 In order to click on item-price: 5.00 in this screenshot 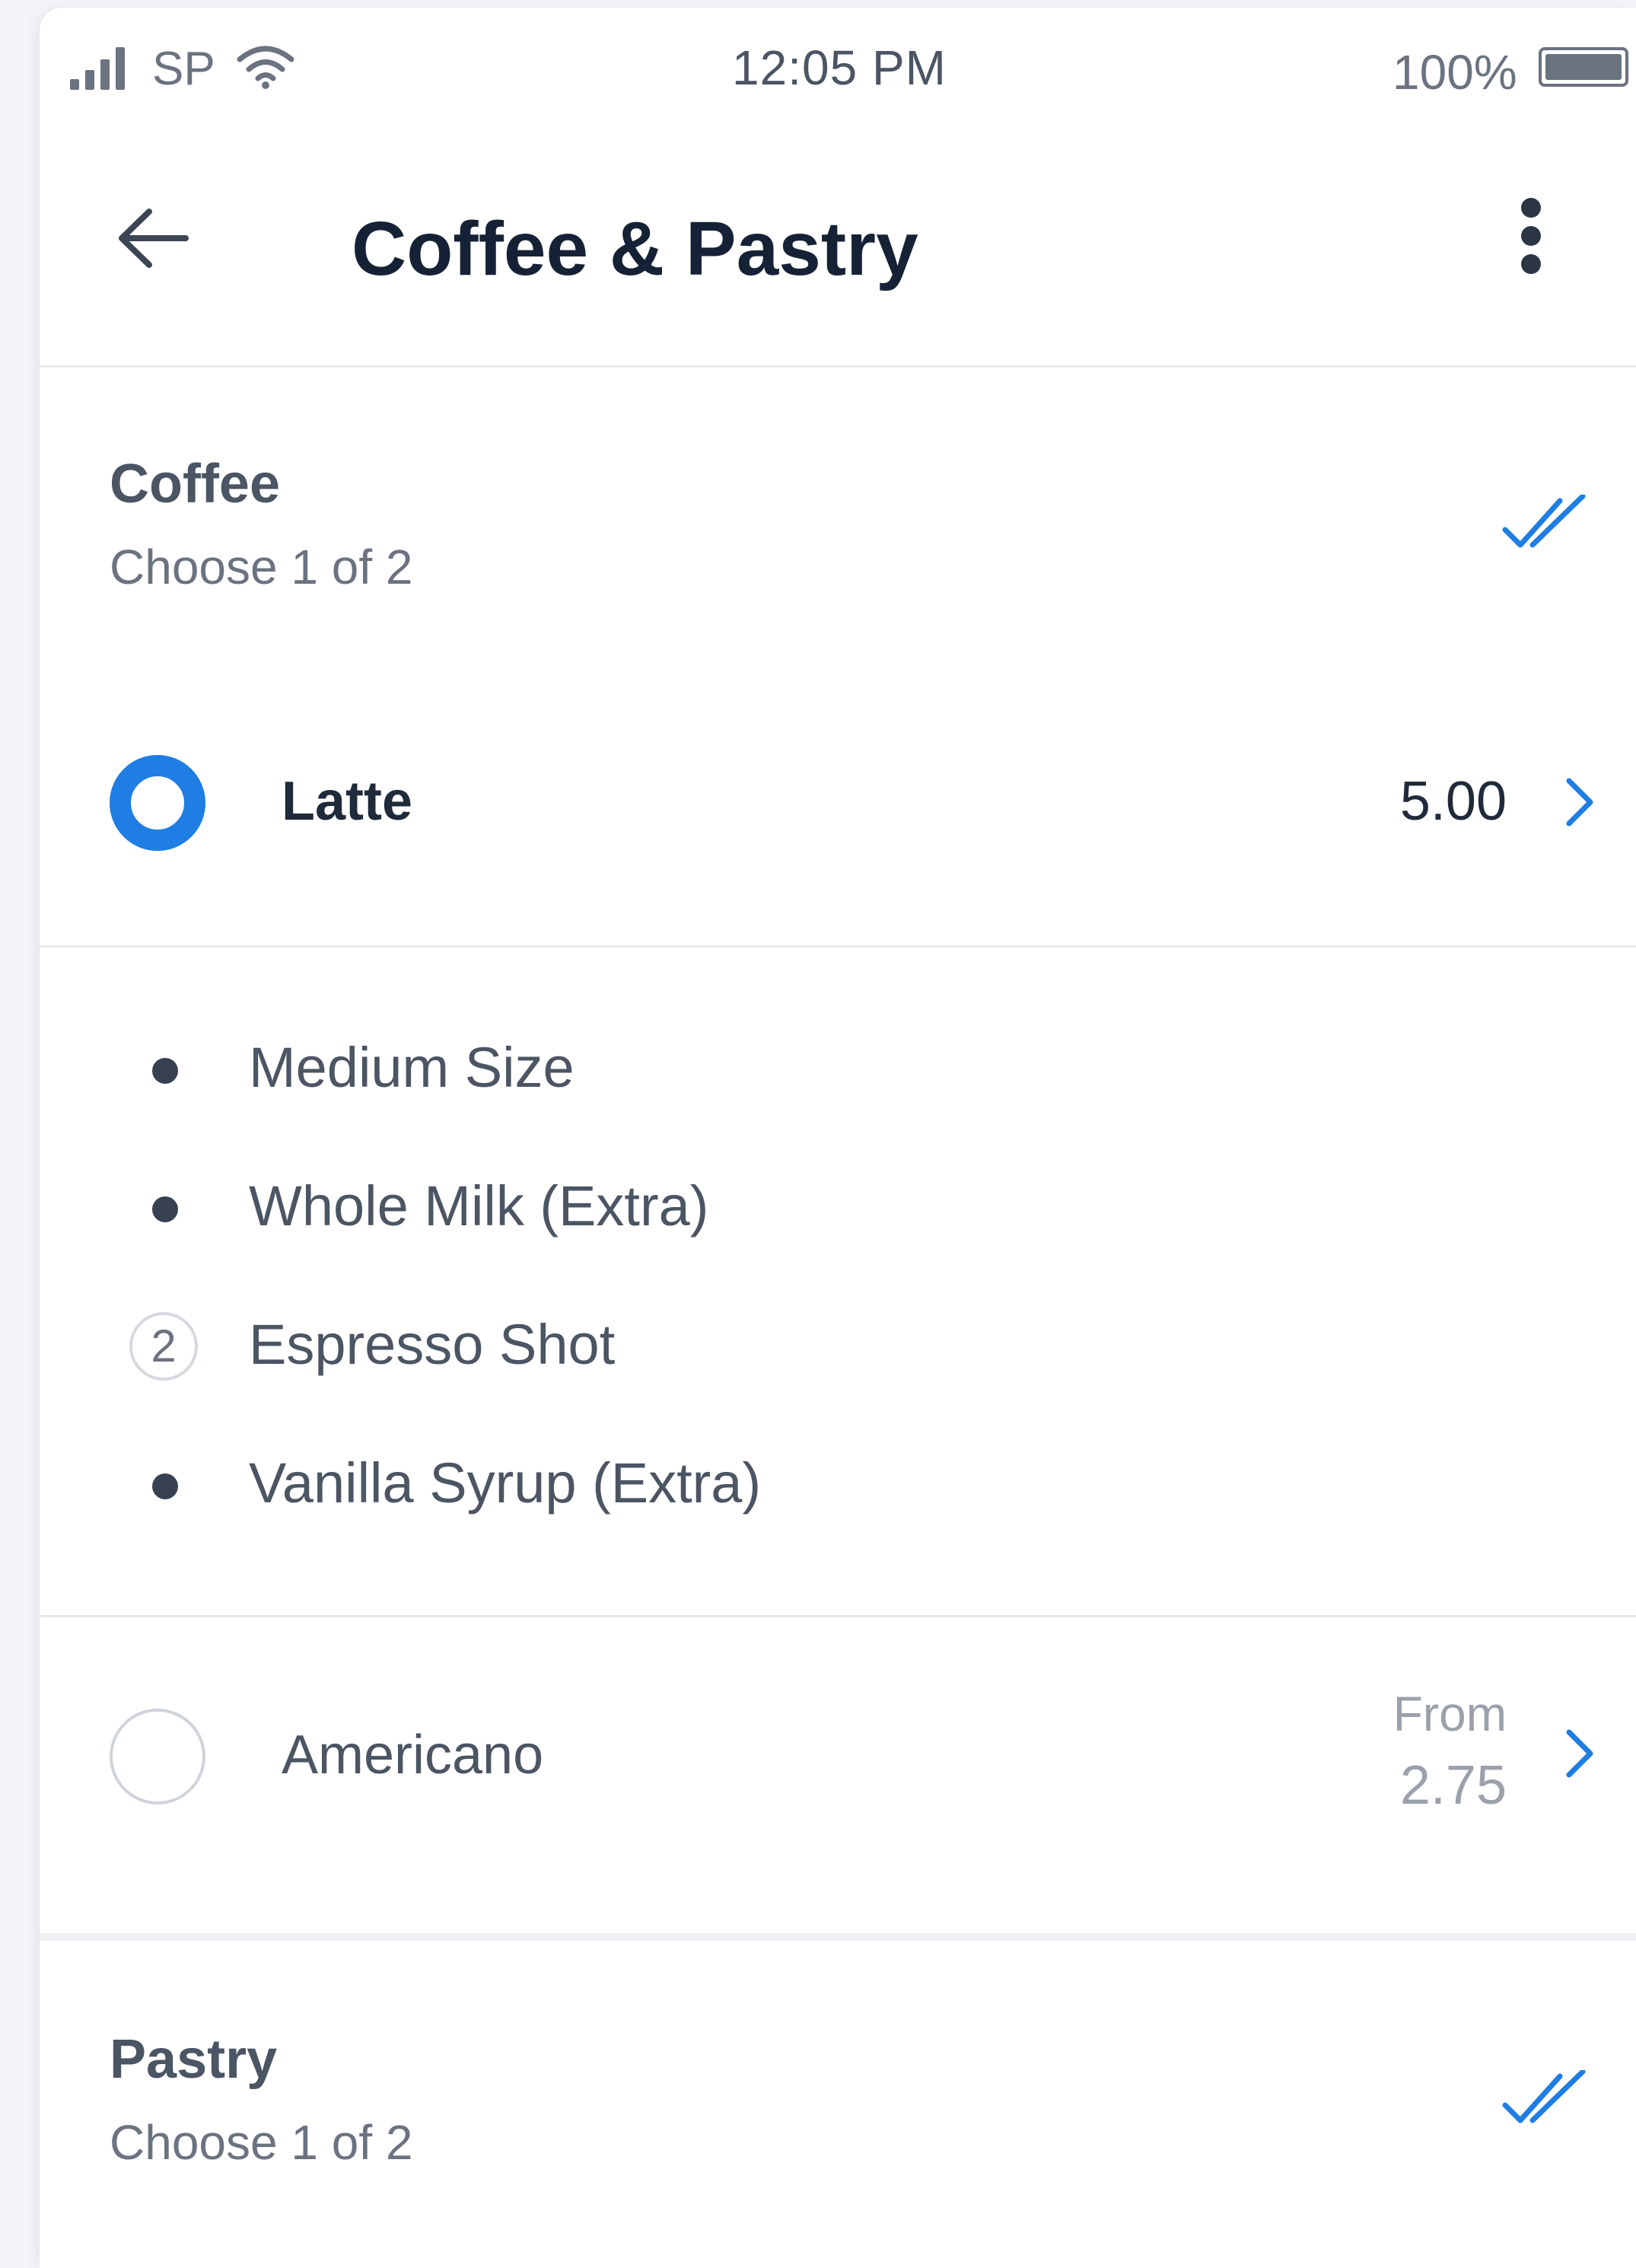, I will do `click(1453, 801)`.